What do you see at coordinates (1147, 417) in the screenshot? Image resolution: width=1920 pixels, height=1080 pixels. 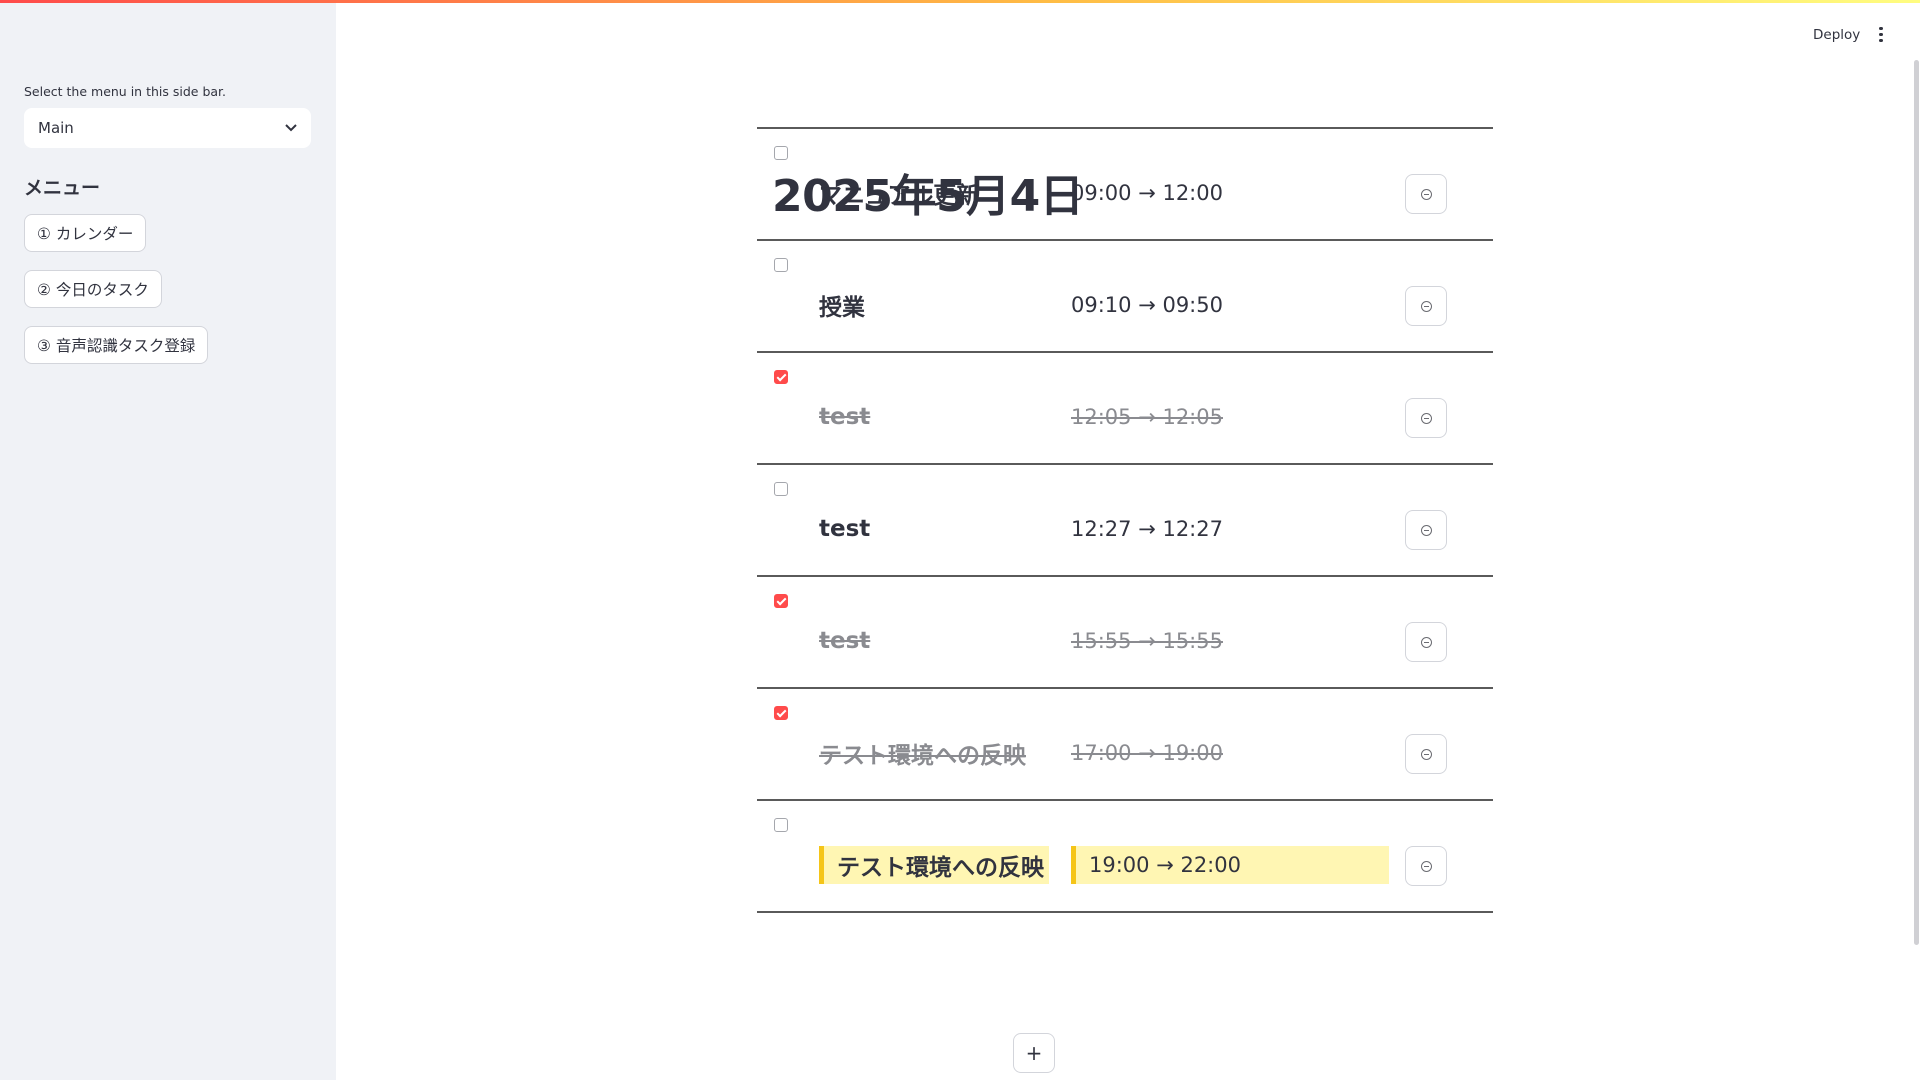 I see `task-time: 12:05 → 12:05` at bounding box center [1147, 417].